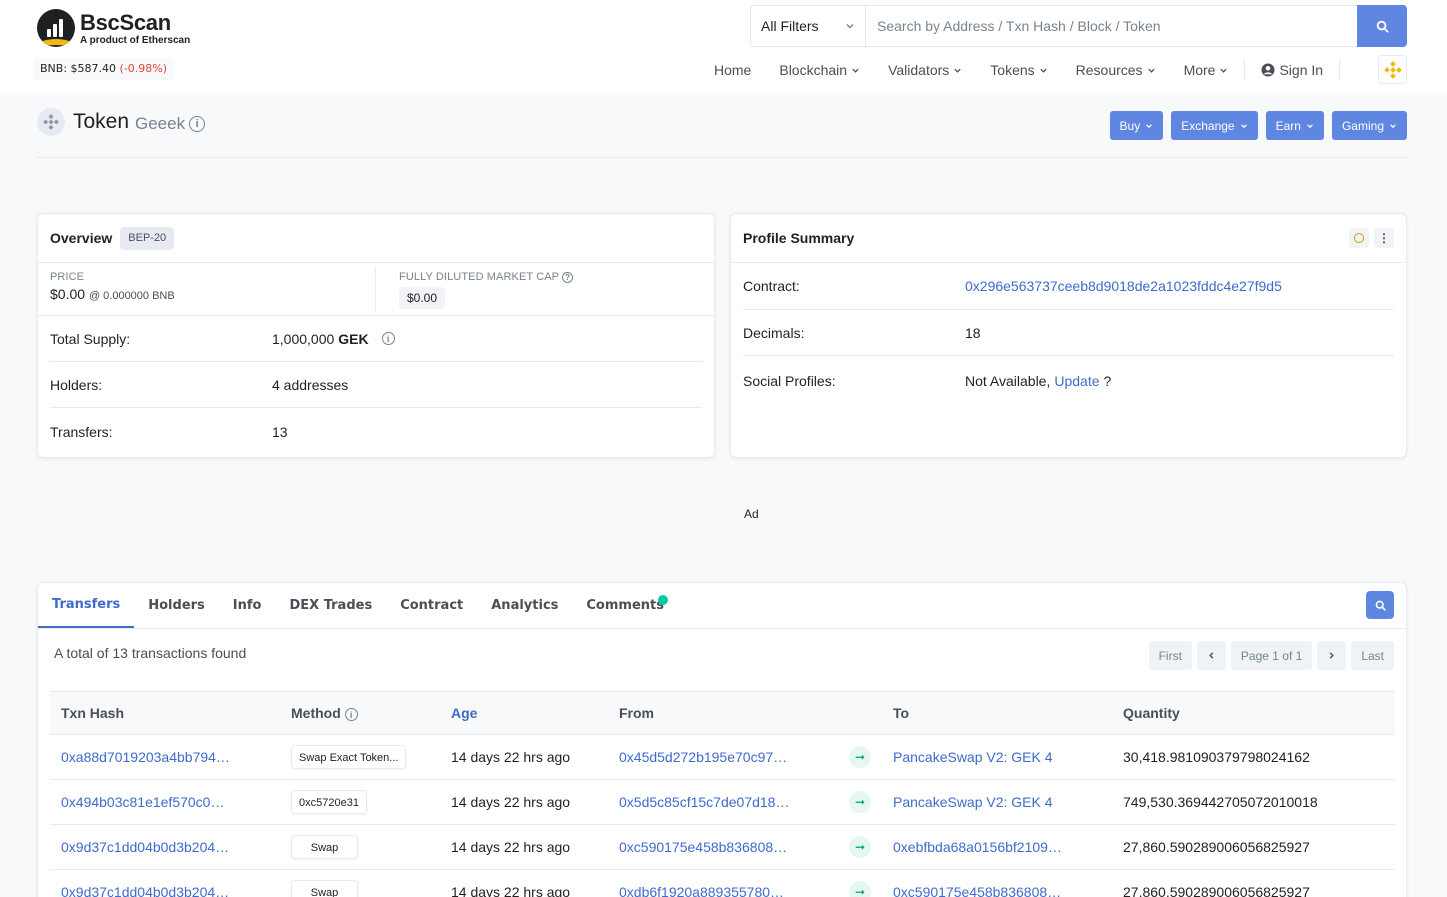  Describe the element at coordinates (1372, 655) in the screenshot. I see `last-page-button: Last` at that location.